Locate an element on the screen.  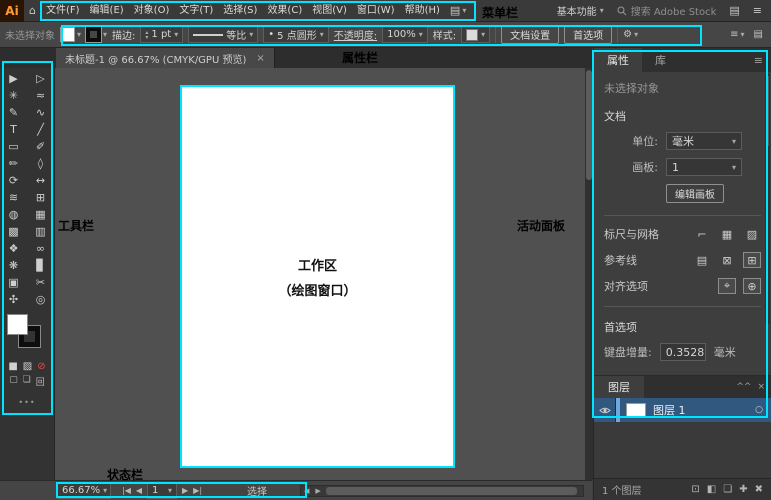
lock-guides-icon: ⊠ is located at coordinates (727, 260).